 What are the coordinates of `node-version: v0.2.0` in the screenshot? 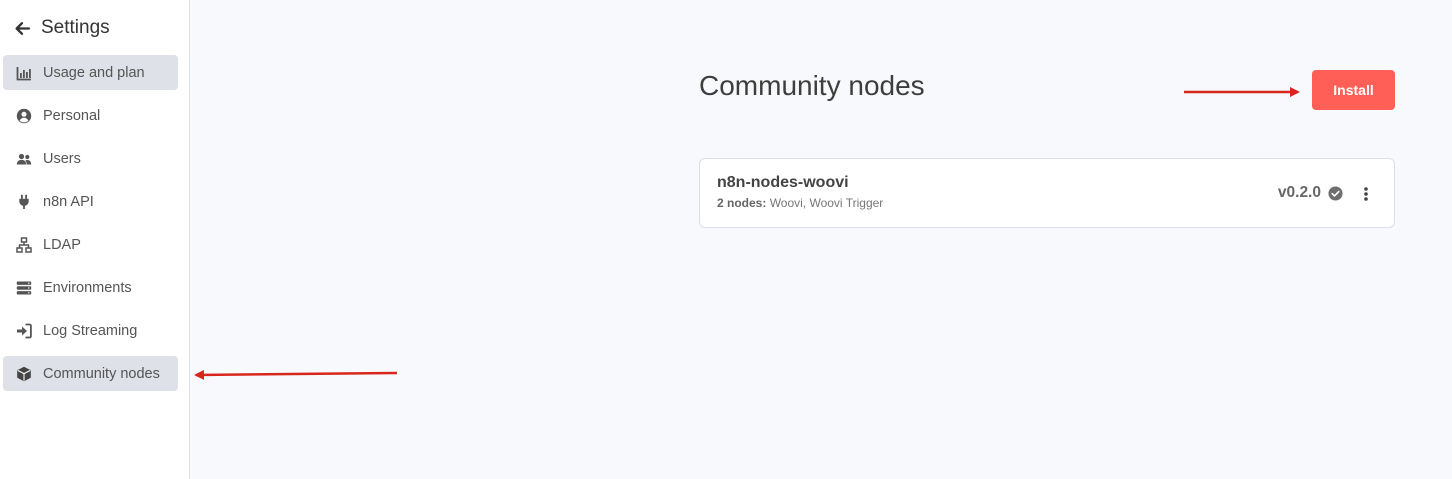 It's located at (1310, 193).